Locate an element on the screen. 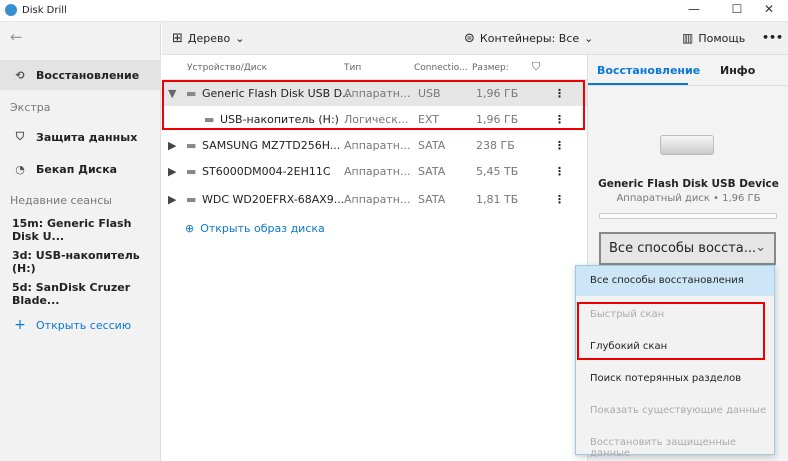 Image resolution: width=788 pixels, height=461 pixels. sidebar-item-disk-backup: ◔ Бекап Диска is located at coordinates (80, 169).